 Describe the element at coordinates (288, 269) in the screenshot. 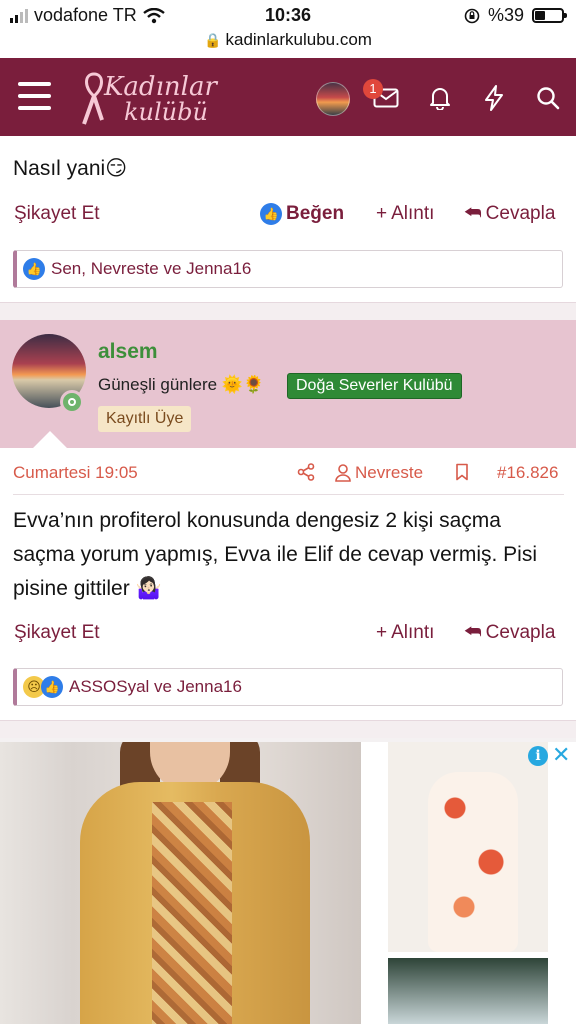

I see `reactions-bar: 👍 Sen, Nevreste ve Jenna16` at that location.